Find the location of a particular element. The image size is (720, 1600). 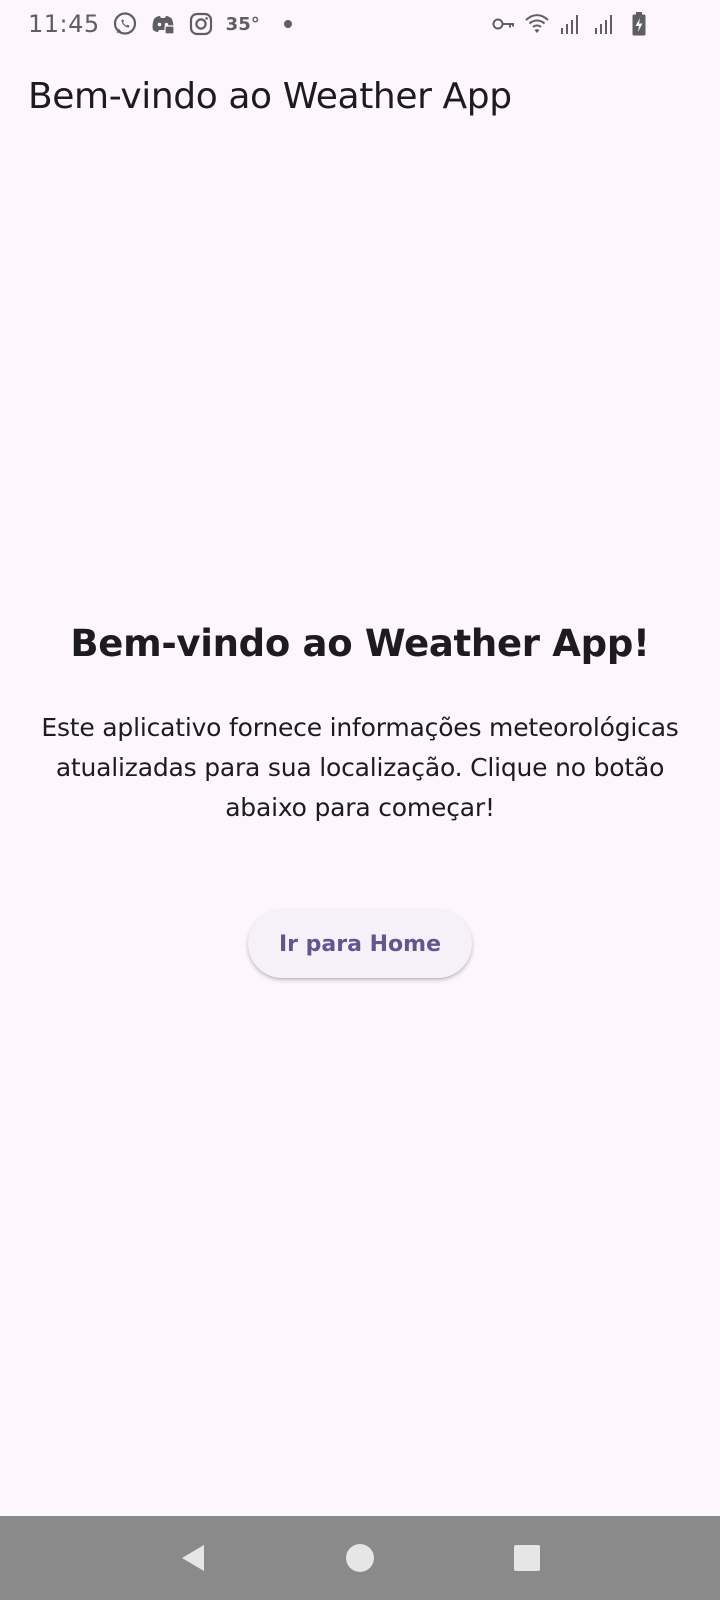

home-circle-icon is located at coordinates (359, 1558).